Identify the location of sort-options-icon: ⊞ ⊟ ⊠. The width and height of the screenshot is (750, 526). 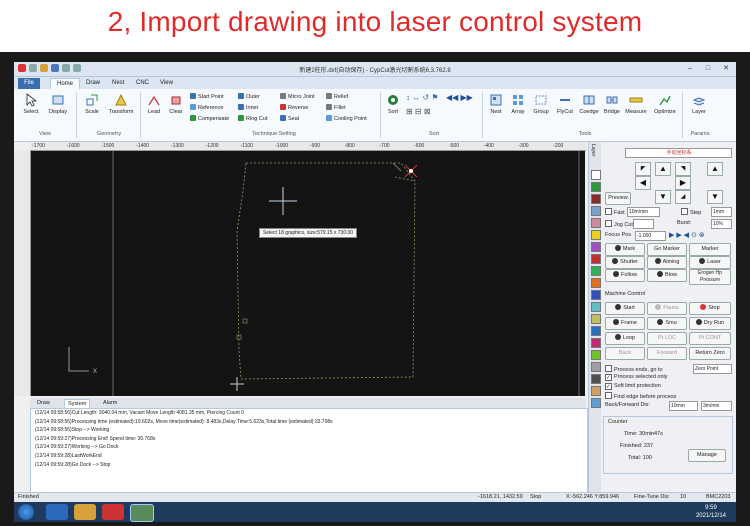
(418, 111).